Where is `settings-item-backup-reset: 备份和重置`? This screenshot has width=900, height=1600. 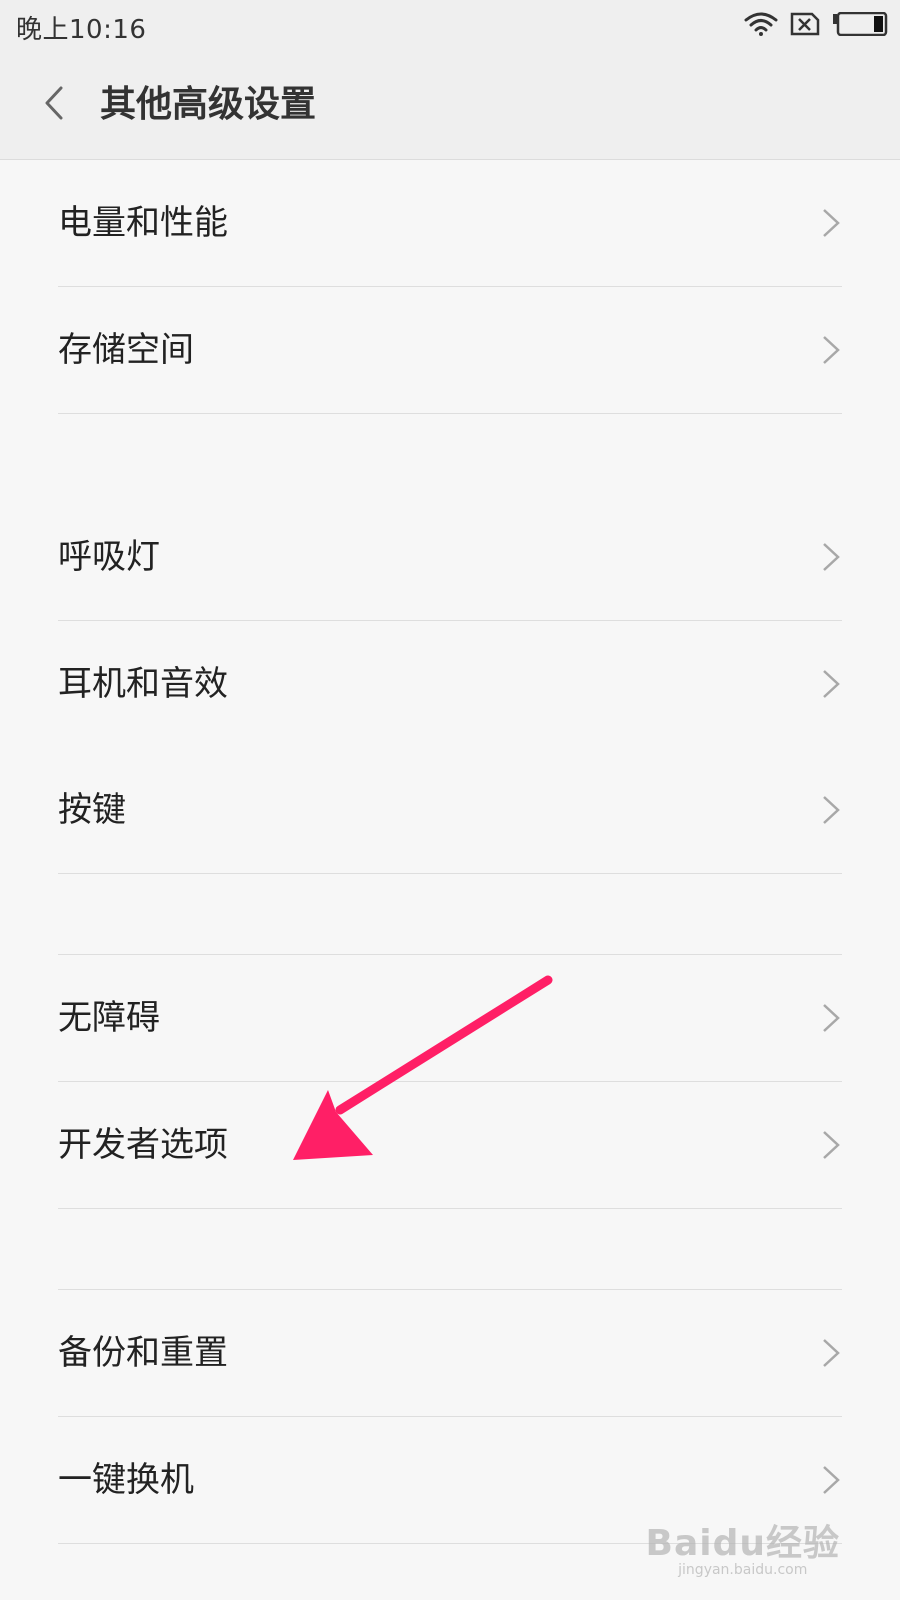
settings-item-backup-reset: 备份和重置 is located at coordinates (450, 1353).